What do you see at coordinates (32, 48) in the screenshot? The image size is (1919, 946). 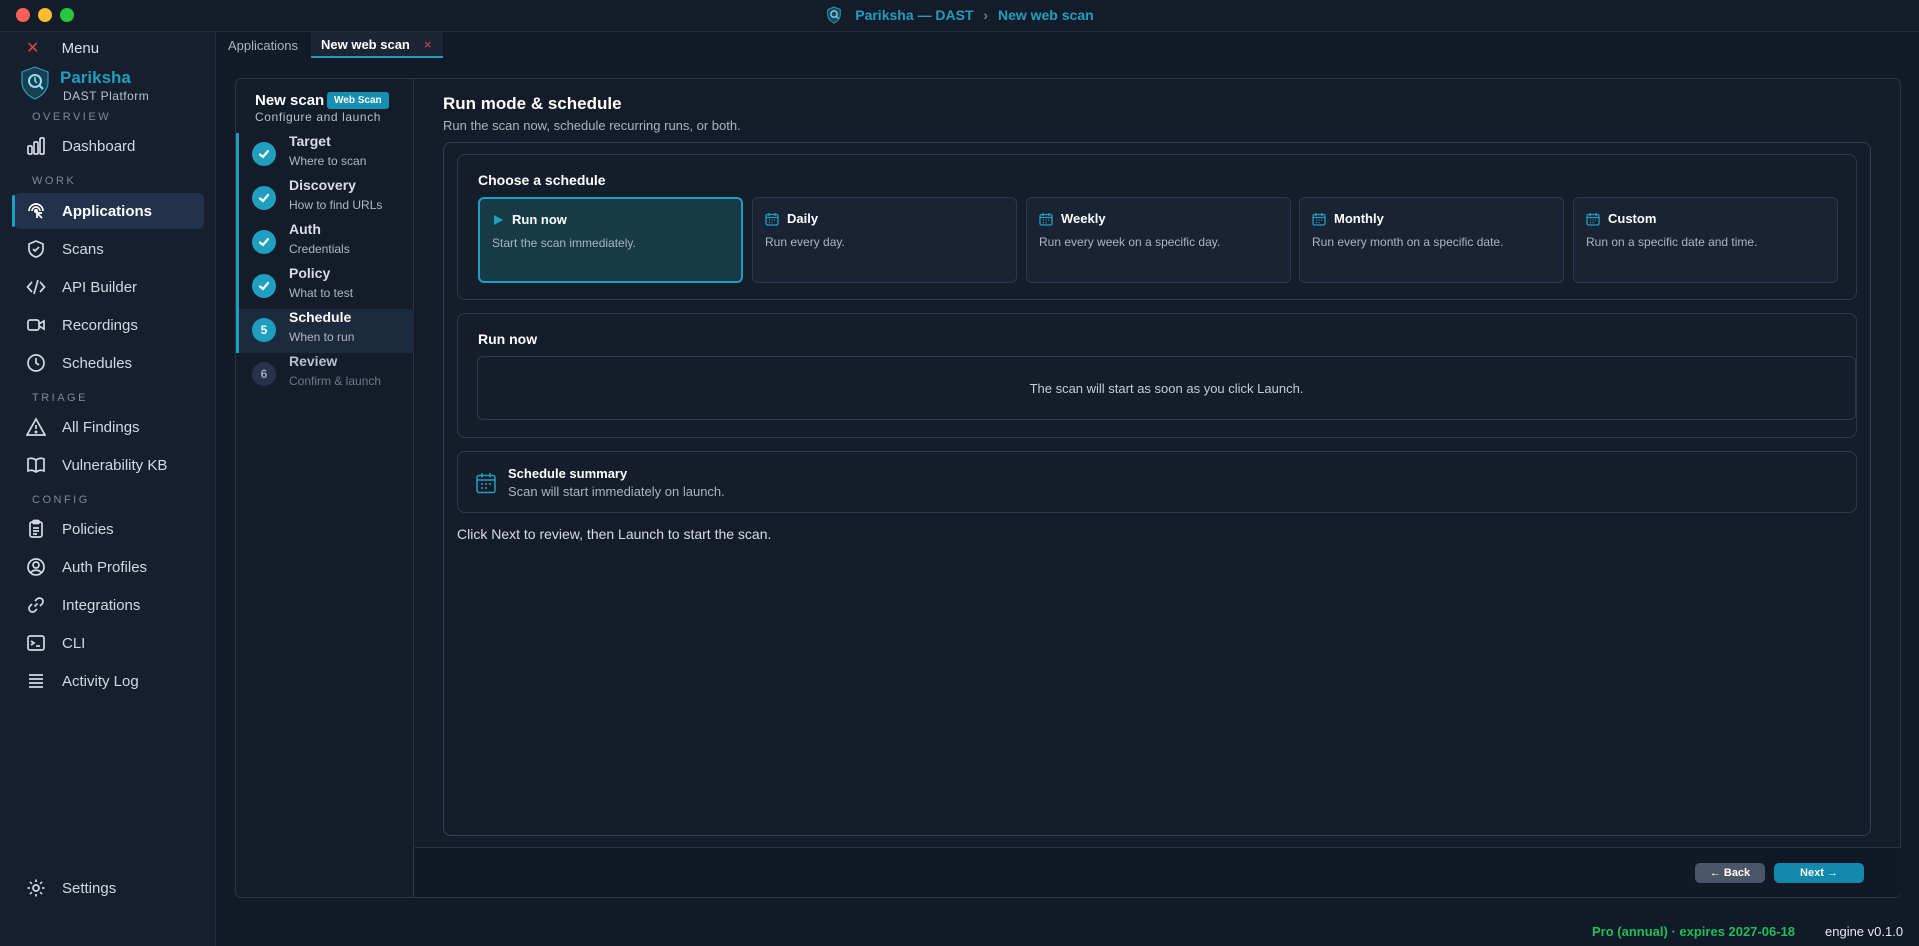 I see `close-icon: ✕` at bounding box center [32, 48].